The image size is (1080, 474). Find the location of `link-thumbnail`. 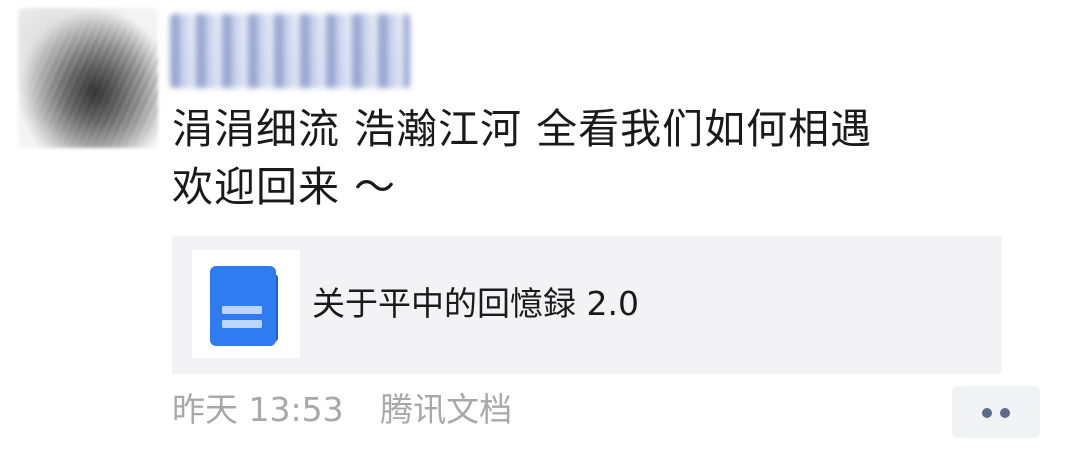

link-thumbnail is located at coordinates (246, 304).